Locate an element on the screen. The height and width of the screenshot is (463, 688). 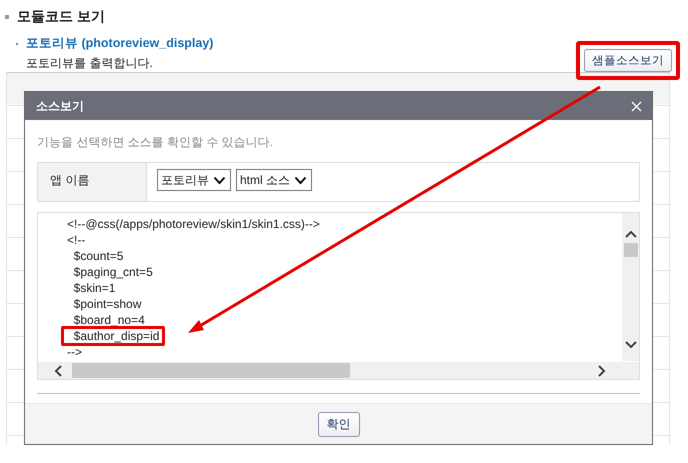
field-label: 앱 이름 is located at coordinates (92, 182).